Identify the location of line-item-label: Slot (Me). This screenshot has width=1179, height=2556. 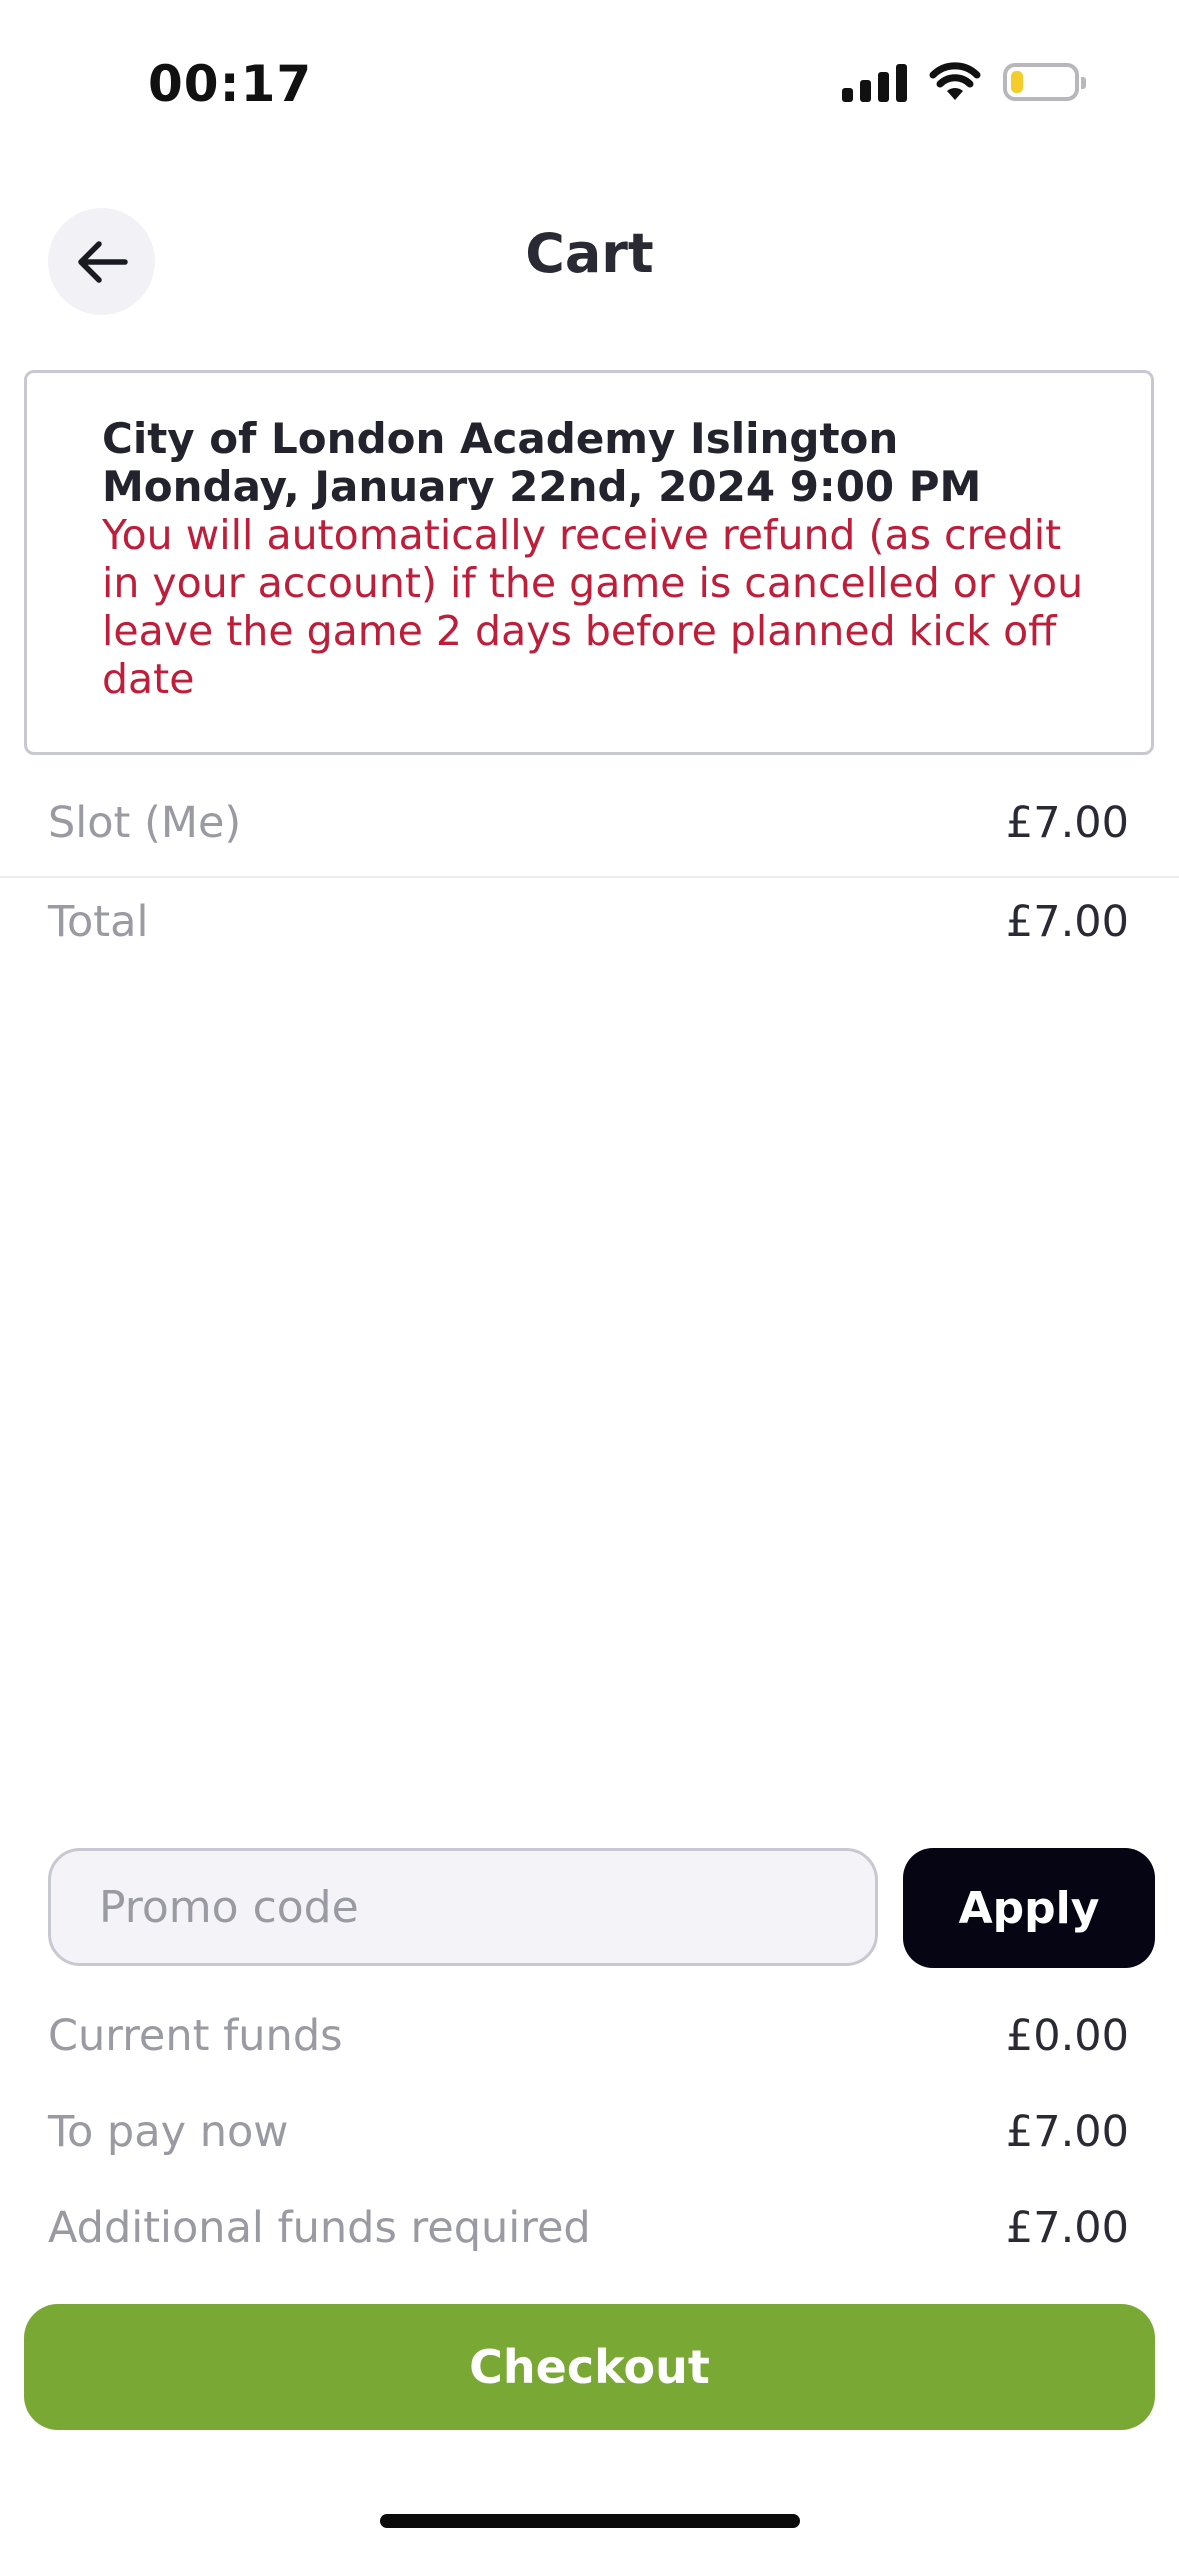
(145, 823).